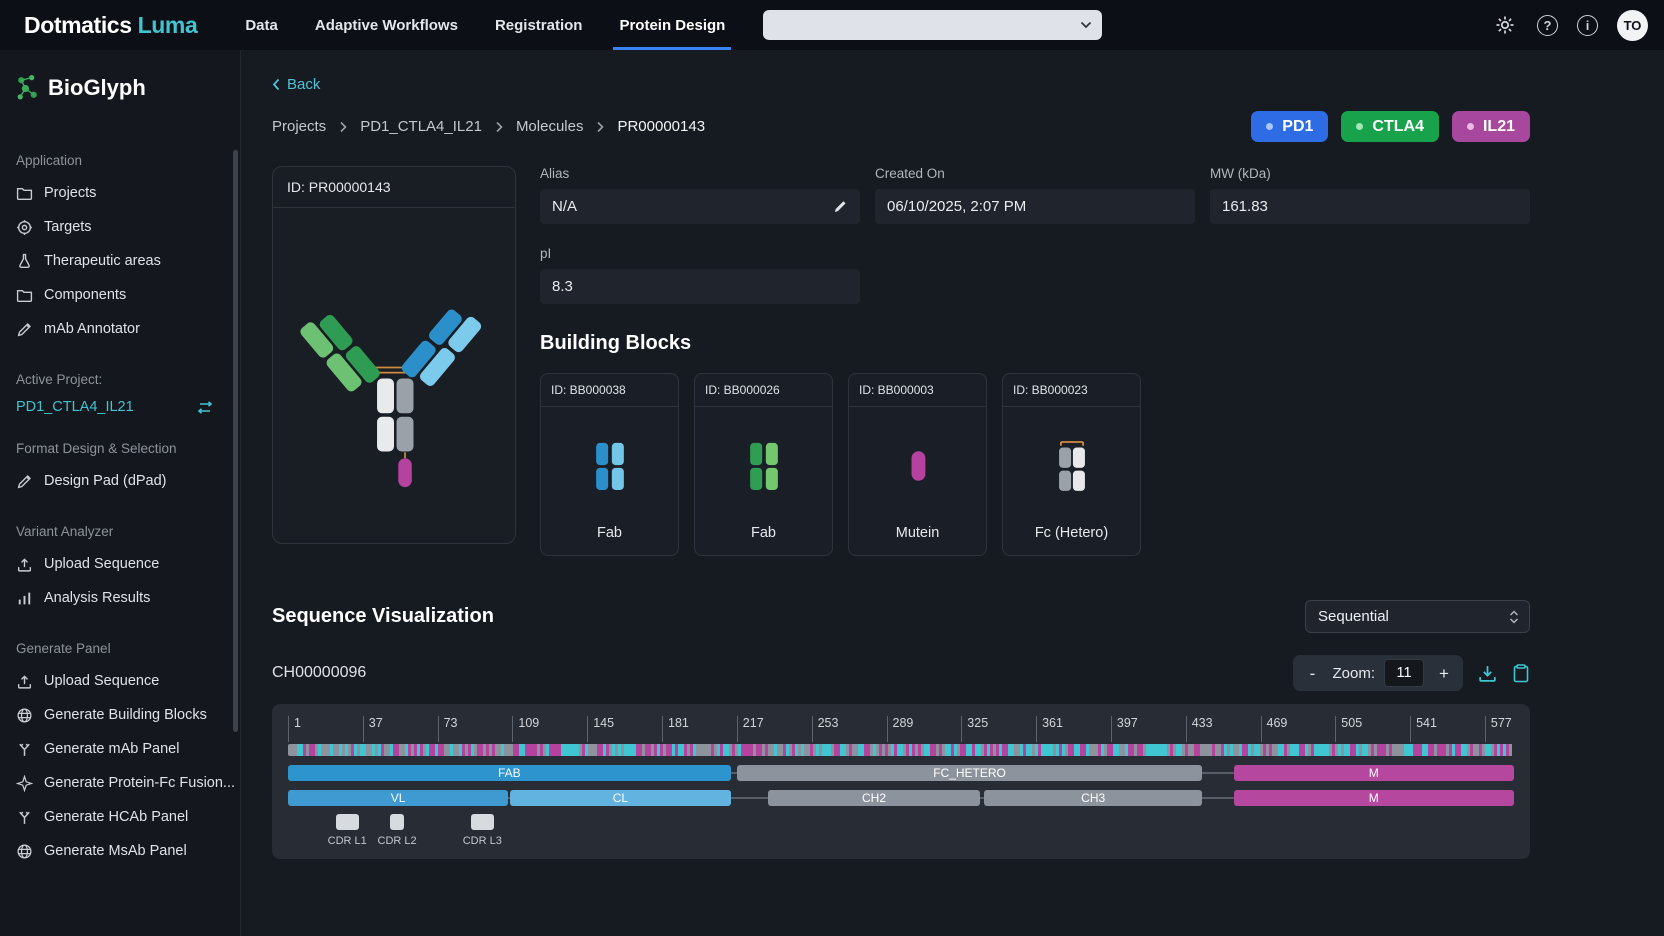  Describe the element at coordinates (386, 25) in the screenshot. I see `nav-item-adaptive-workflows: Adaptive Workflows` at that location.